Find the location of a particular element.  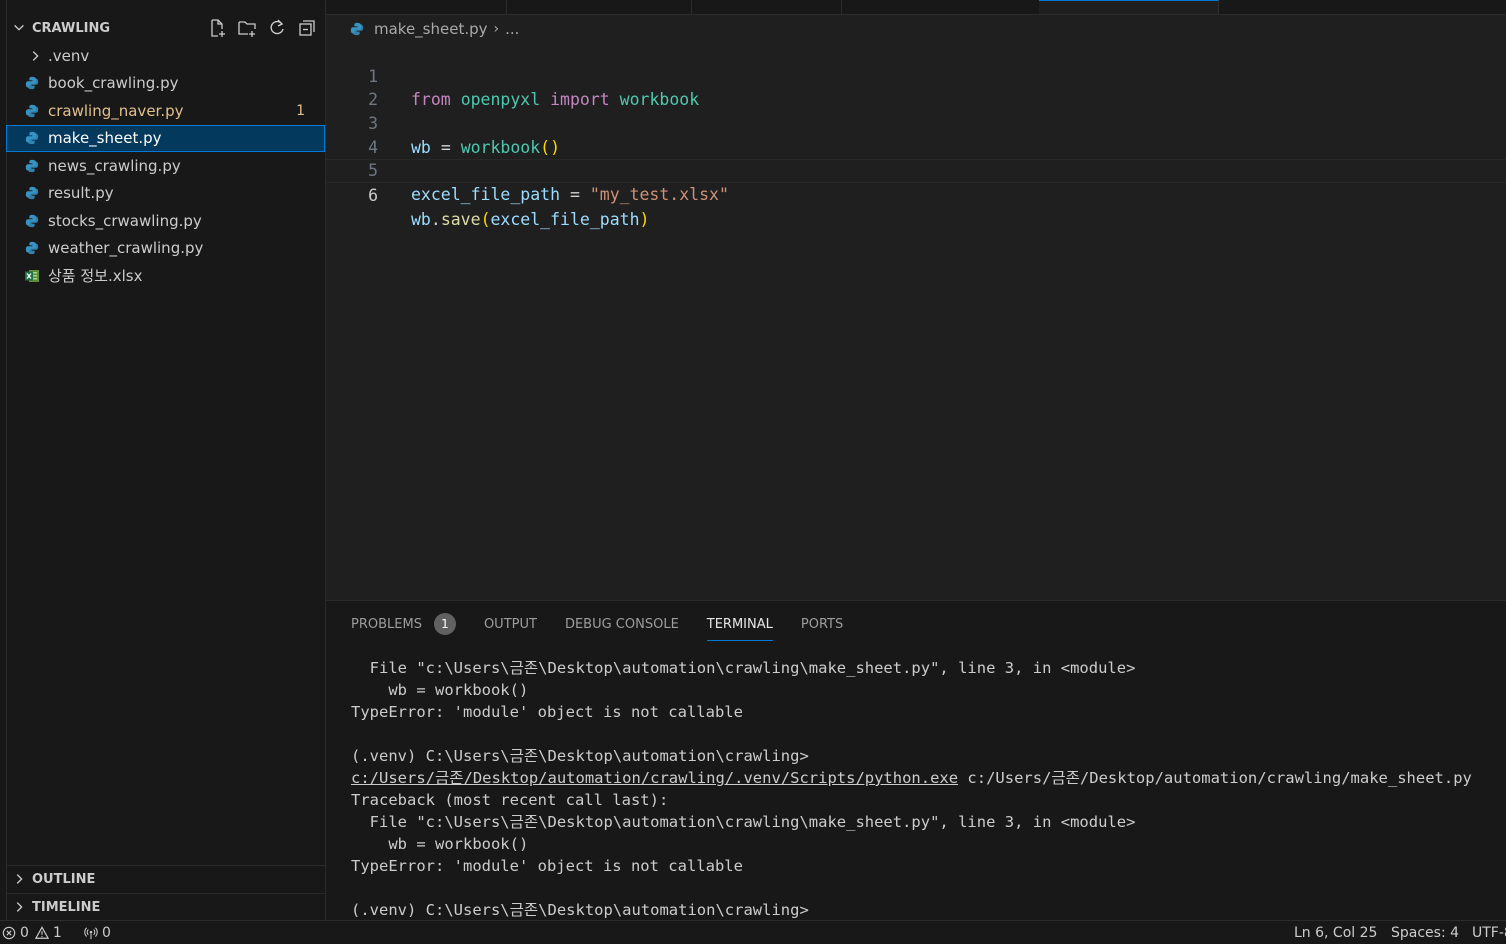

editor-tab-active is located at coordinates (1129, 7).